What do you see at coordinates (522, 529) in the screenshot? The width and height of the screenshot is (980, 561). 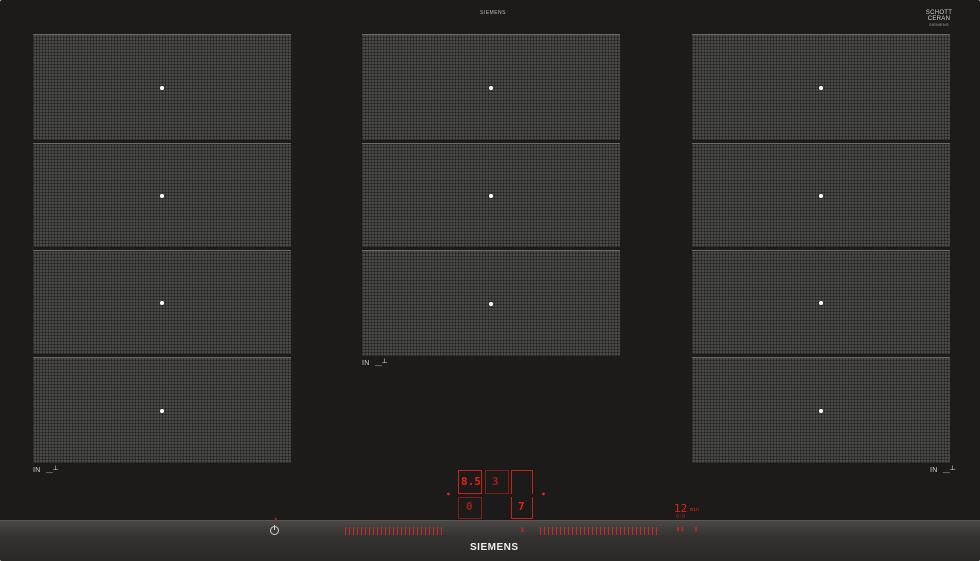 I see `slider-mark-icon: ▮` at bounding box center [522, 529].